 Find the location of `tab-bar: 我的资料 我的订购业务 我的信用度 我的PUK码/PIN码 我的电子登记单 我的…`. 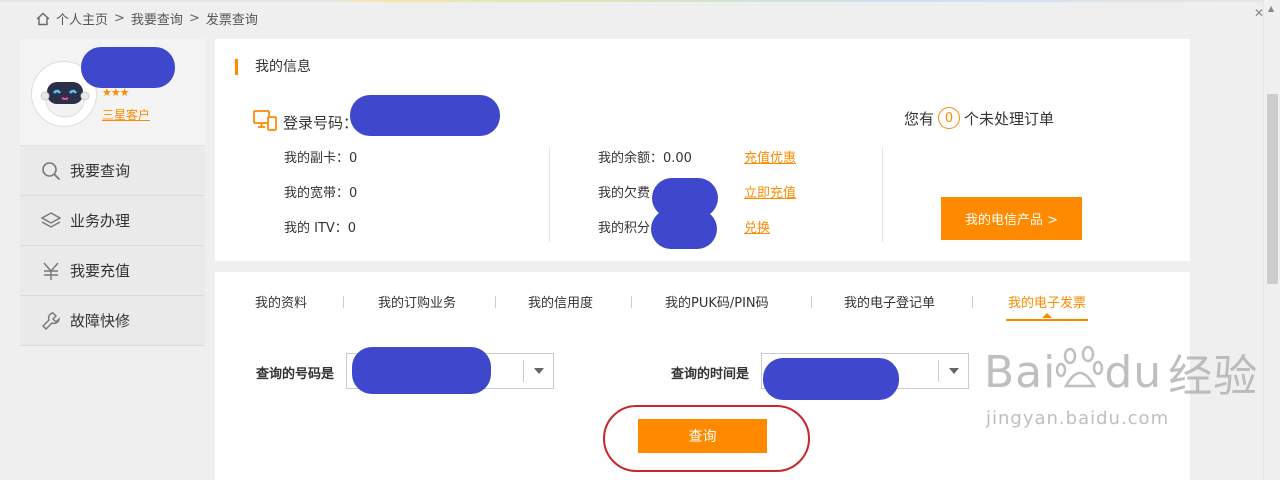

tab-bar: 我的资料 我的订购业务 我的信用度 我的PUK码/PIN码 我的电子登记单 我的… is located at coordinates (702, 298).